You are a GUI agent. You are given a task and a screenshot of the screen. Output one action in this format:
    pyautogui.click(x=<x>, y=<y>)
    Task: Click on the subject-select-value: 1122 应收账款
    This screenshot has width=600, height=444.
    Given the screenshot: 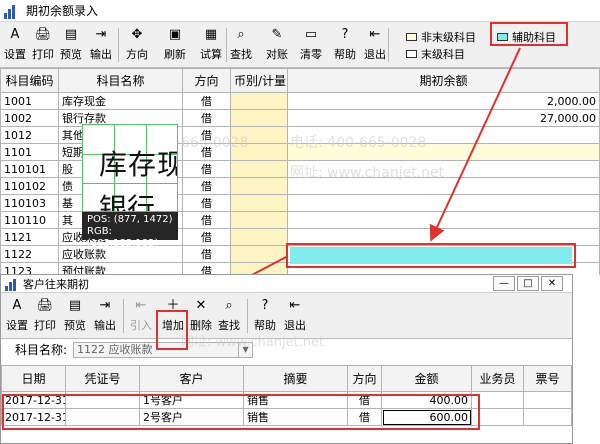 What is the action you would take?
    pyautogui.click(x=115, y=349)
    